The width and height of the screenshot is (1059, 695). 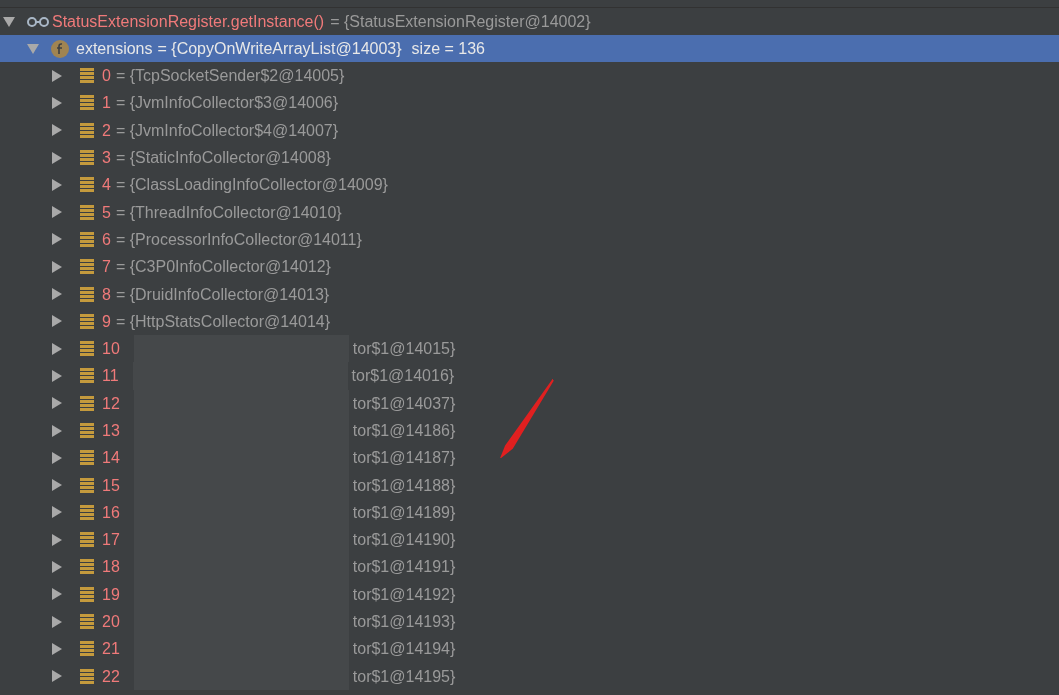 I want to click on variable-name: StatusExtensionRegister.getInstance(), so click(x=188, y=22).